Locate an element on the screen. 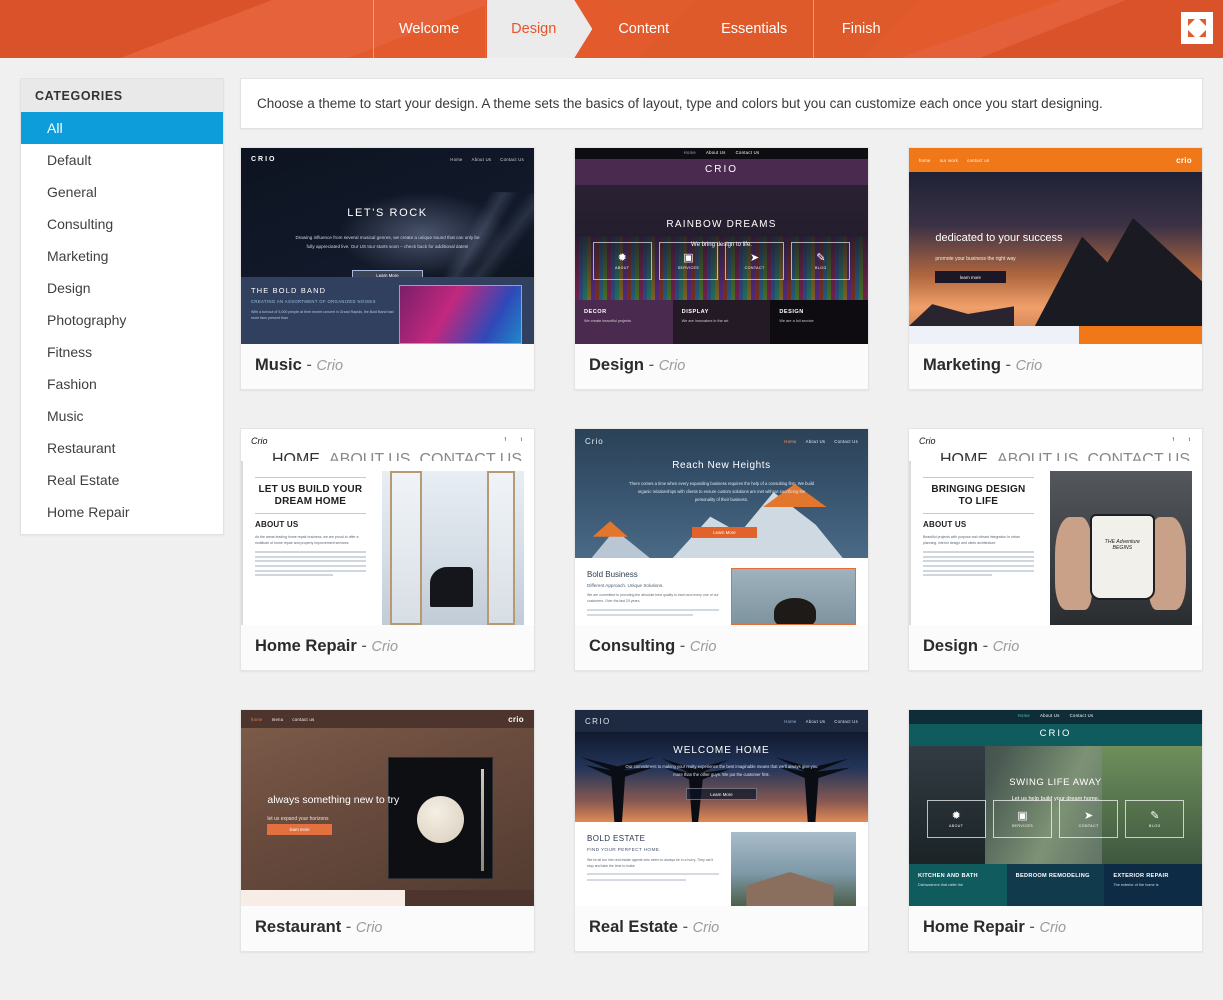 This screenshot has height=1000, width=1223. sidebar-item-music: Music is located at coordinates (122, 416).